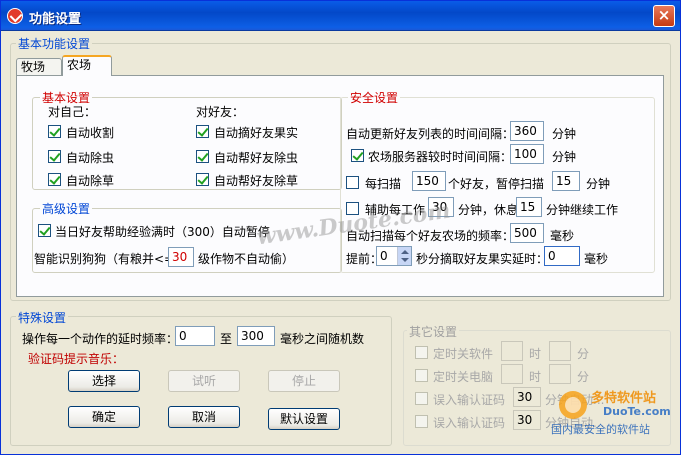 This screenshot has height=455, width=681. What do you see at coordinates (582, 210) in the screenshot?
I see `work-rest-suffix: 分钟继续工作` at bounding box center [582, 210].